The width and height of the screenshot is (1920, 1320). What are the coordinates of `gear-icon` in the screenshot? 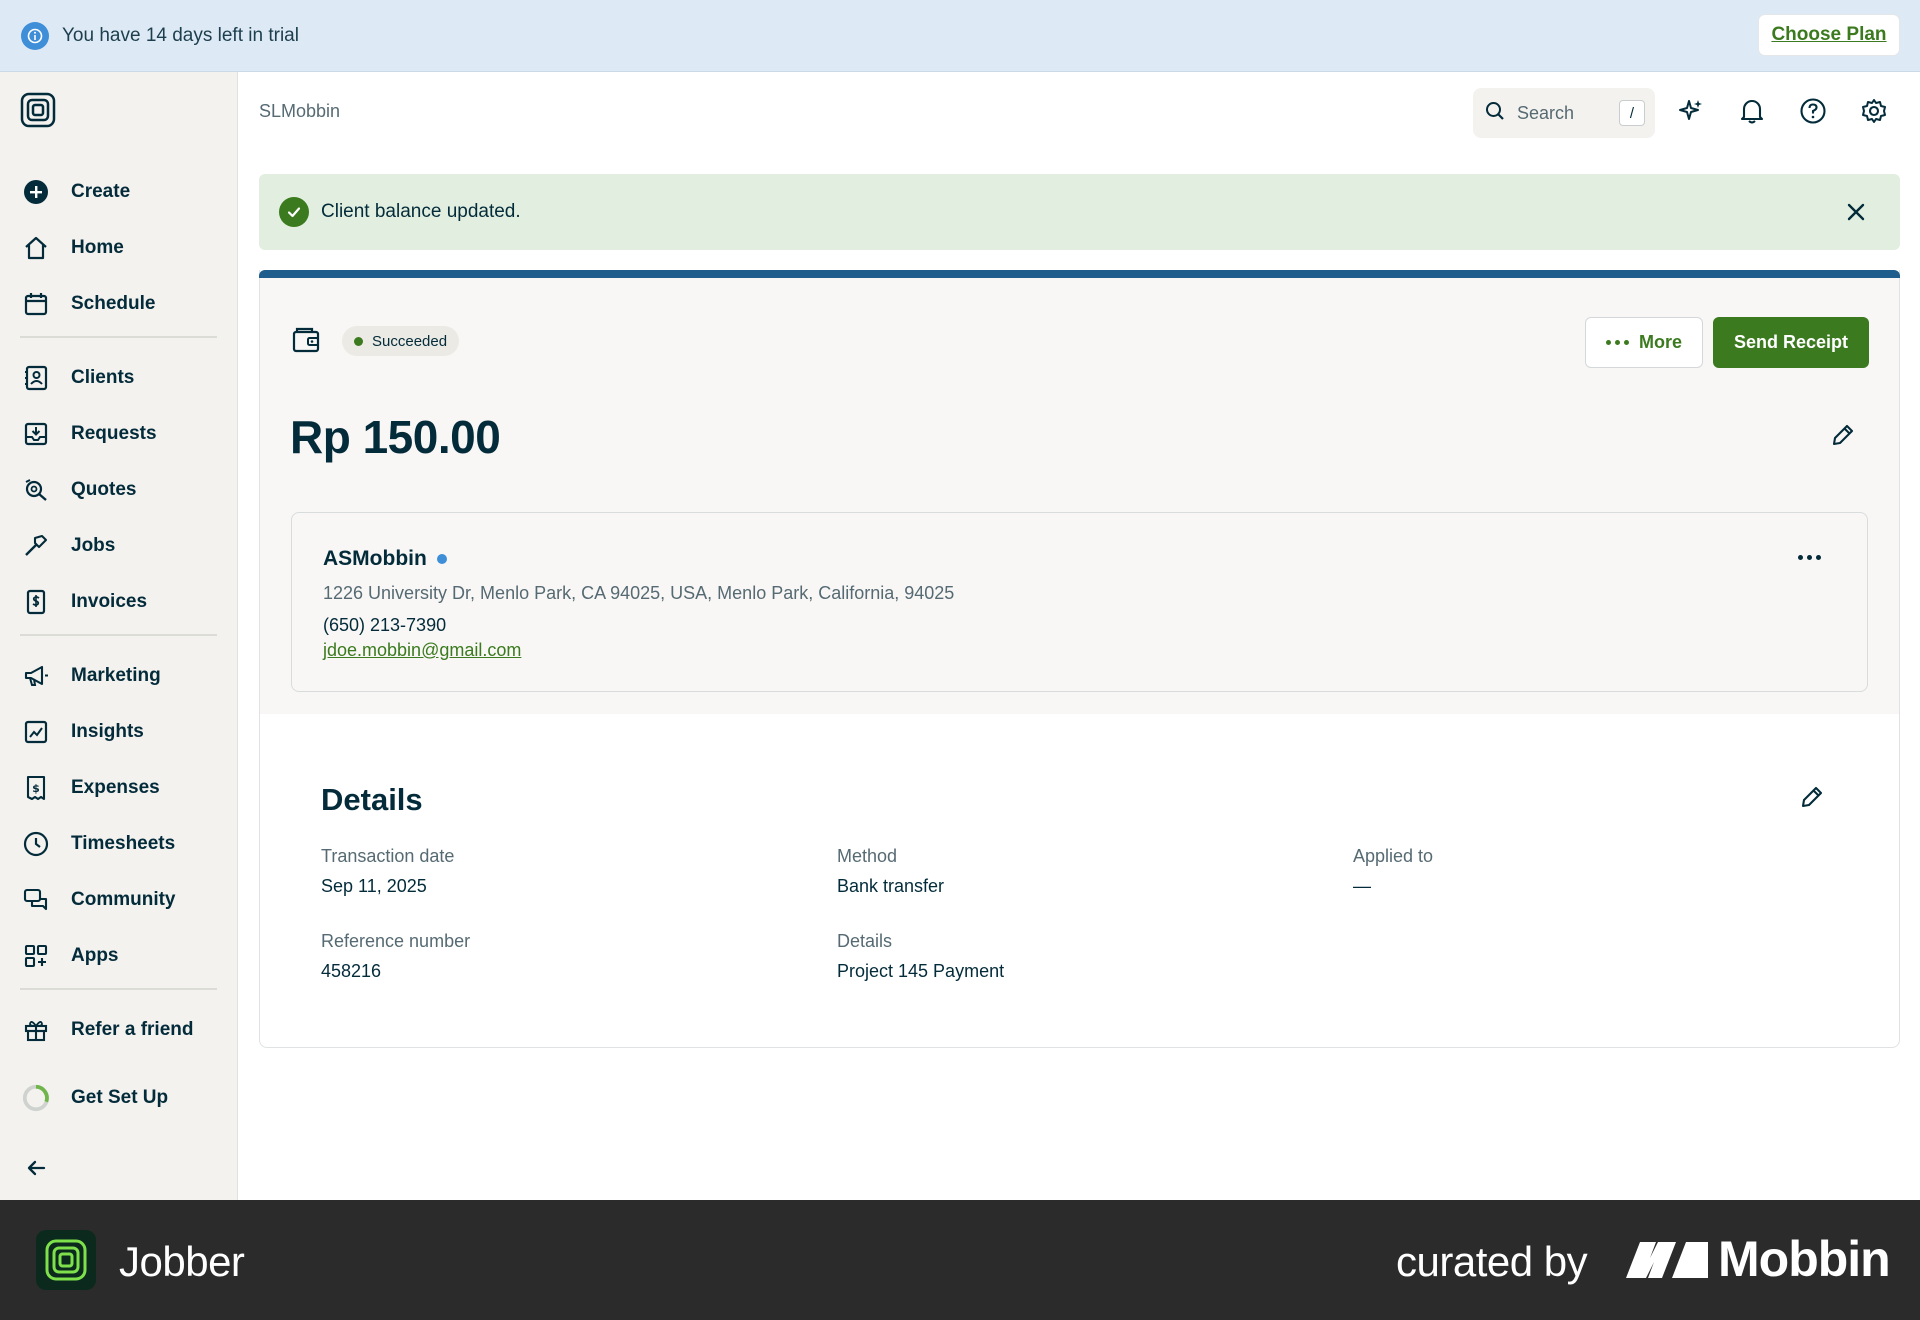 It's located at (1874, 113).